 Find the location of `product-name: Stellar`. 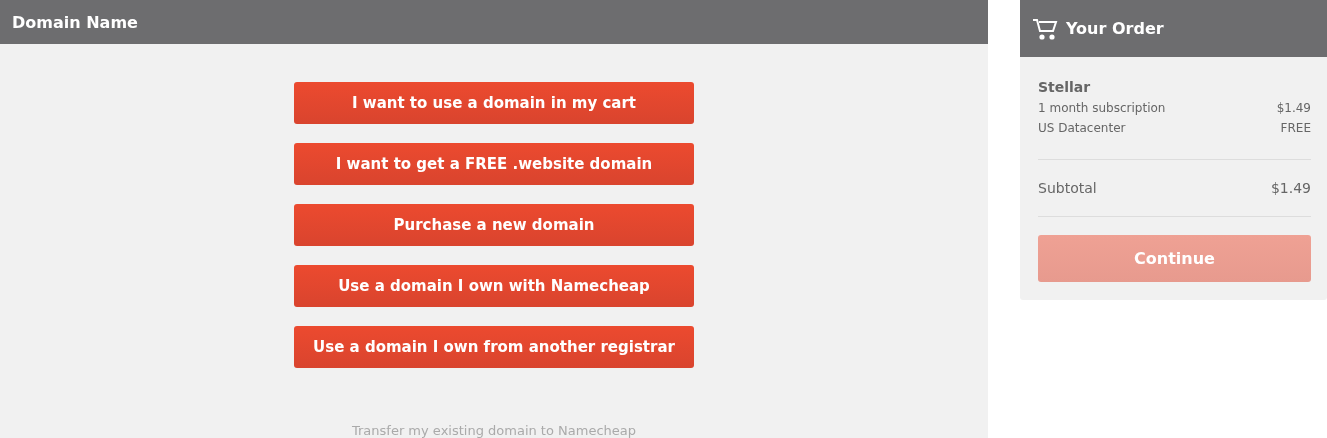

product-name: Stellar is located at coordinates (1065, 87).